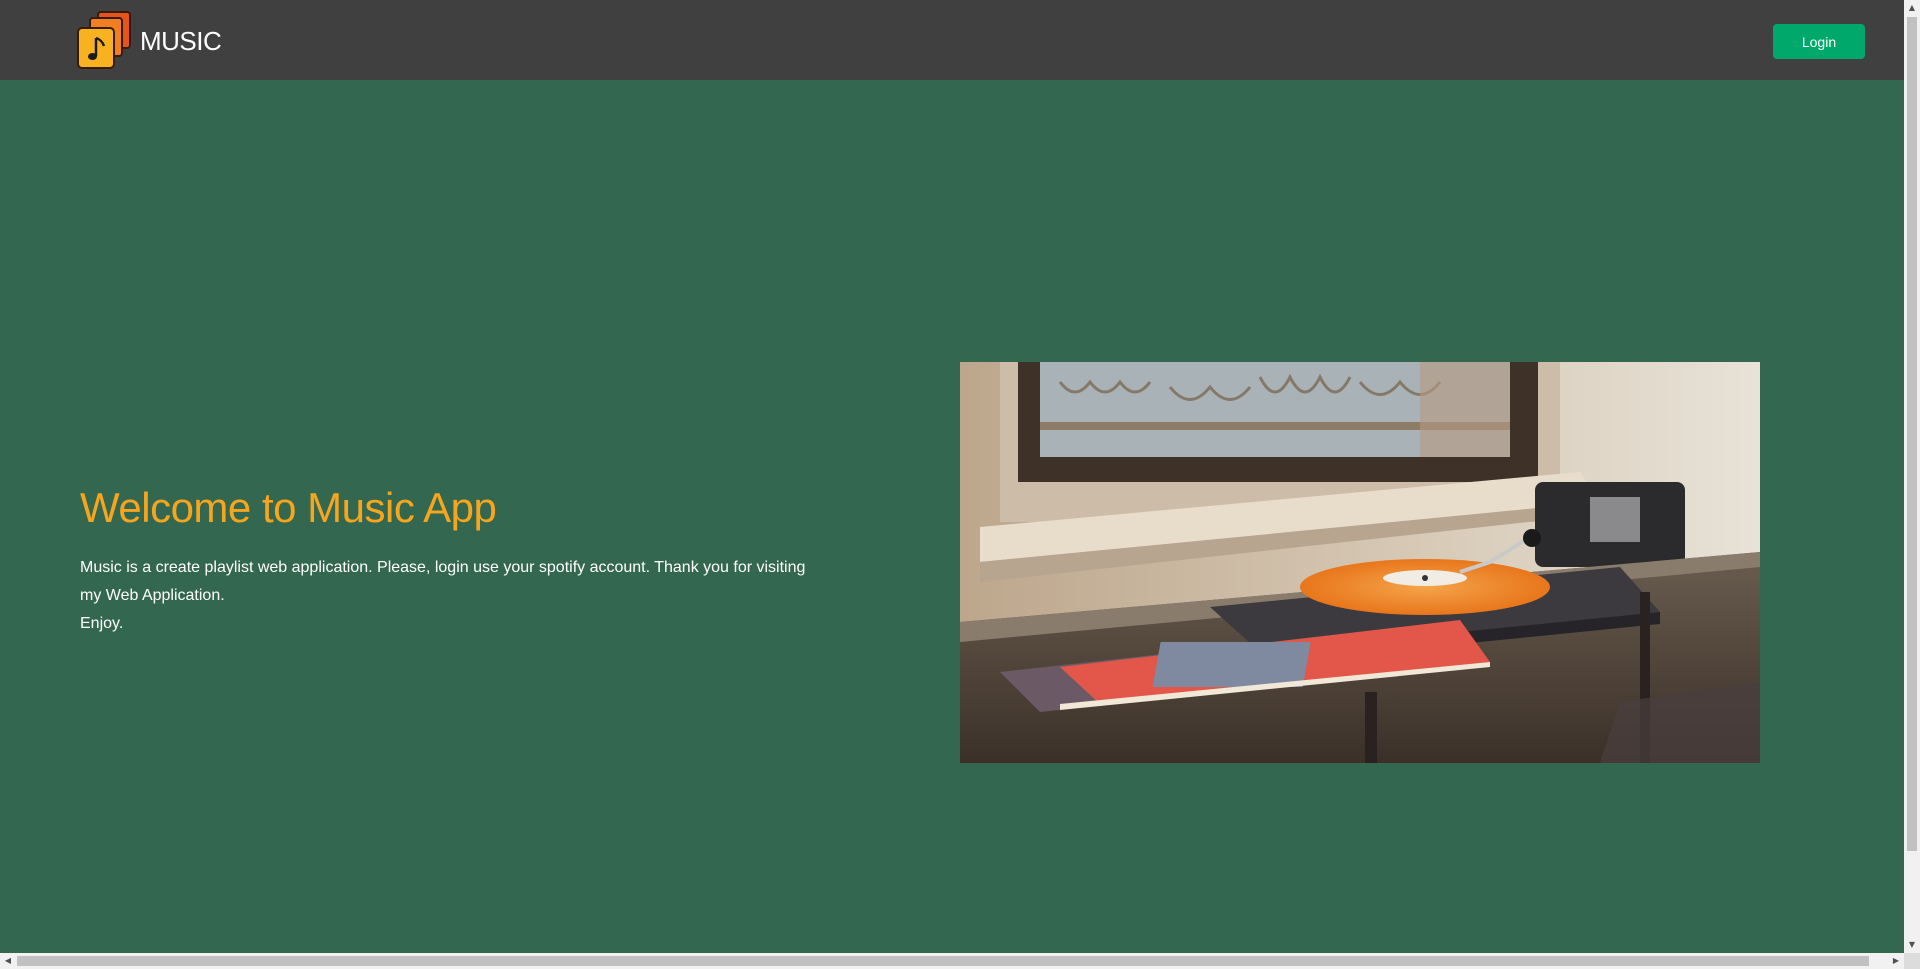 The width and height of the screenshot is (1920, 969). Describe the element at coordinates (288, 507) in the screenshot. I see `hero-title: Welcome to Music App` at that location.